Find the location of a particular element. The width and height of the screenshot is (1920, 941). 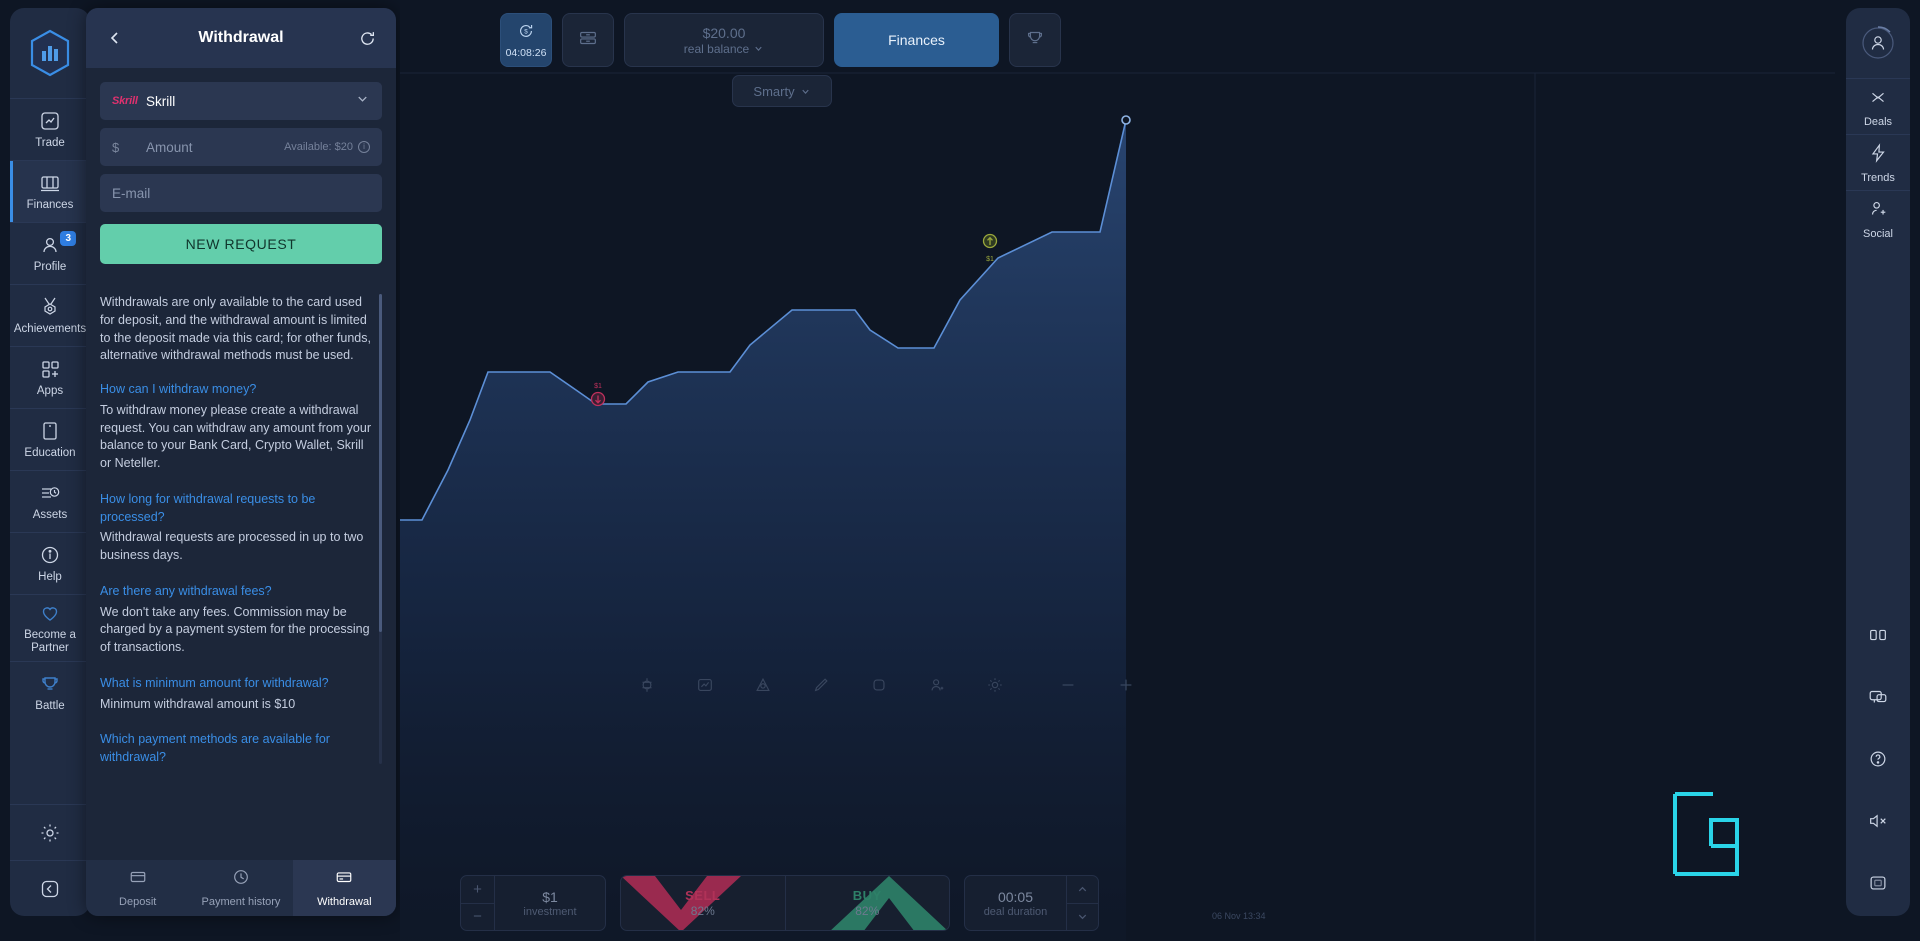

sell-button: SELL 82% is located at coordinates (703, 903).